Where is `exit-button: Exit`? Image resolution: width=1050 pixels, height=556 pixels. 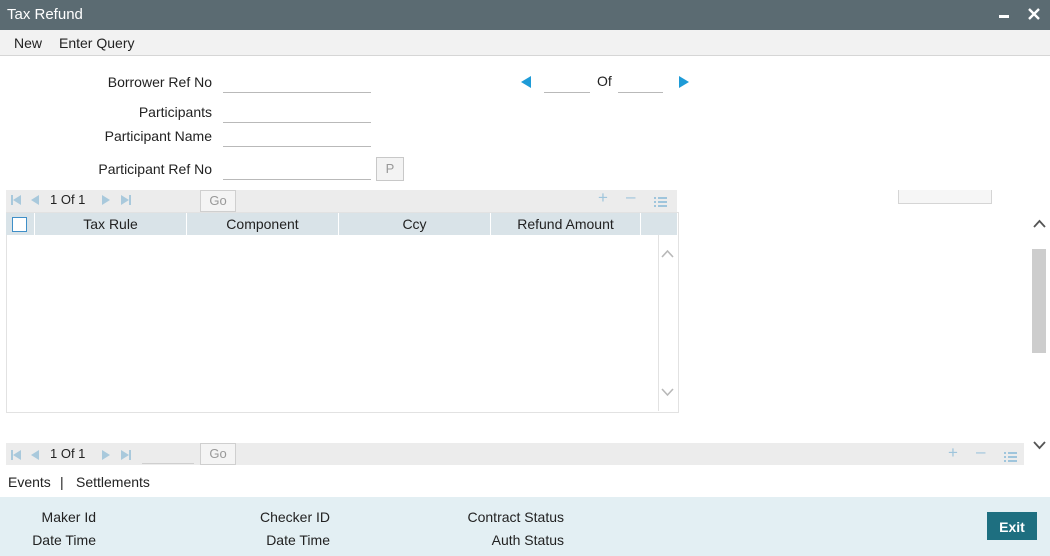 exit-button: Exit is located at coordinates (1012, 526).